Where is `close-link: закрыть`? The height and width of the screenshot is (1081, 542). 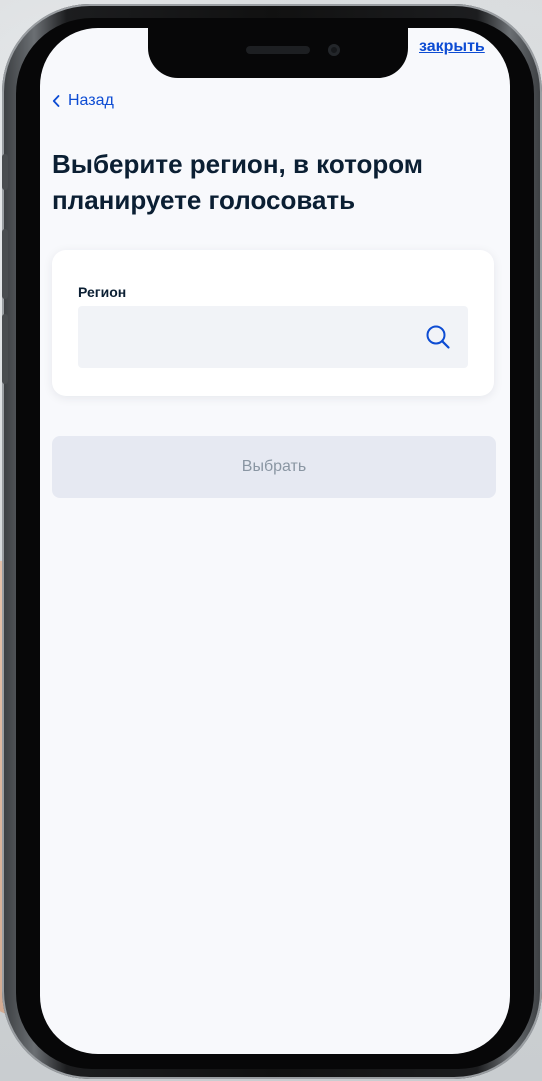 close-link: закрыть is located at coordinates (455, 47).